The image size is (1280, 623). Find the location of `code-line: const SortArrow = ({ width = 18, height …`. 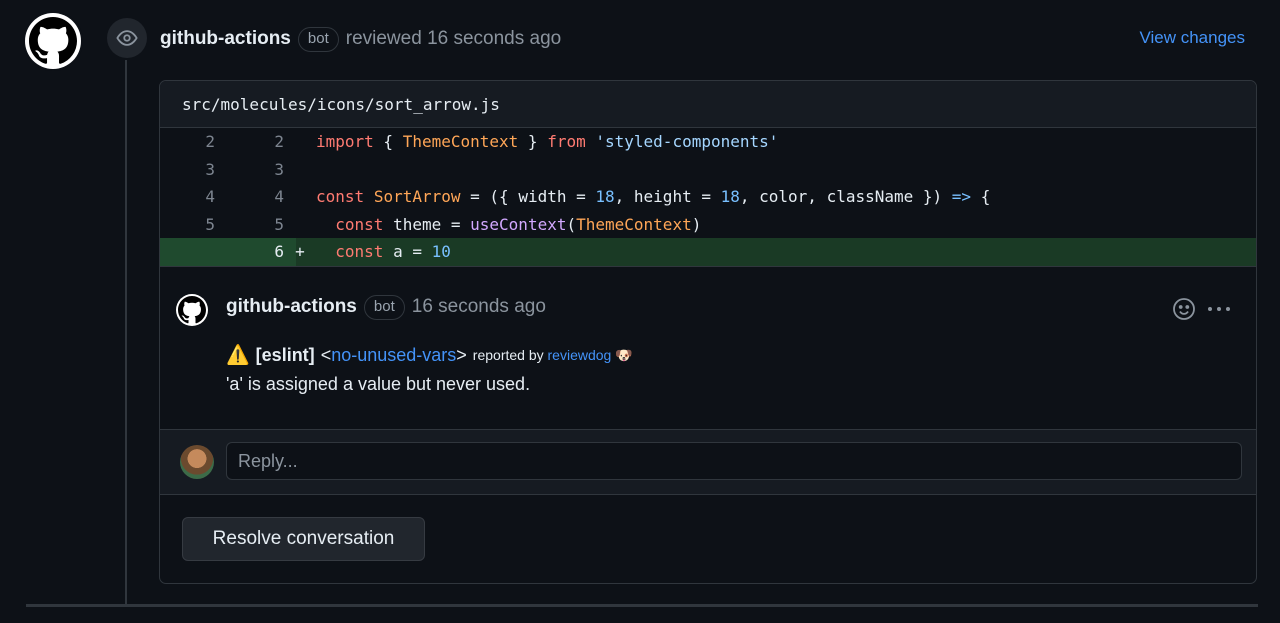

code-line: const SortArrow = ({ width = 18, height … is located at coordinates (653, 196).